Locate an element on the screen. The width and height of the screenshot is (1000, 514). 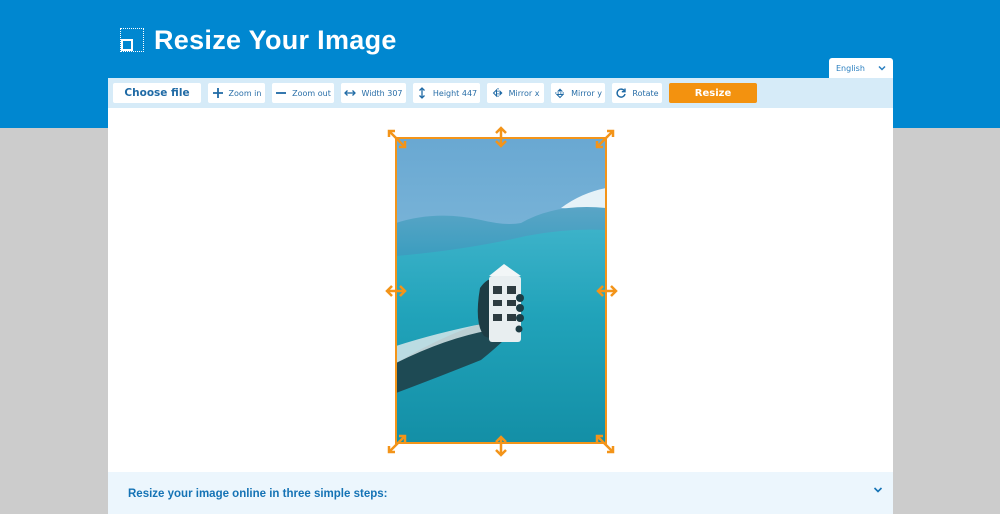
horizontal-arrows-icon is located at coordinates (350, 93).